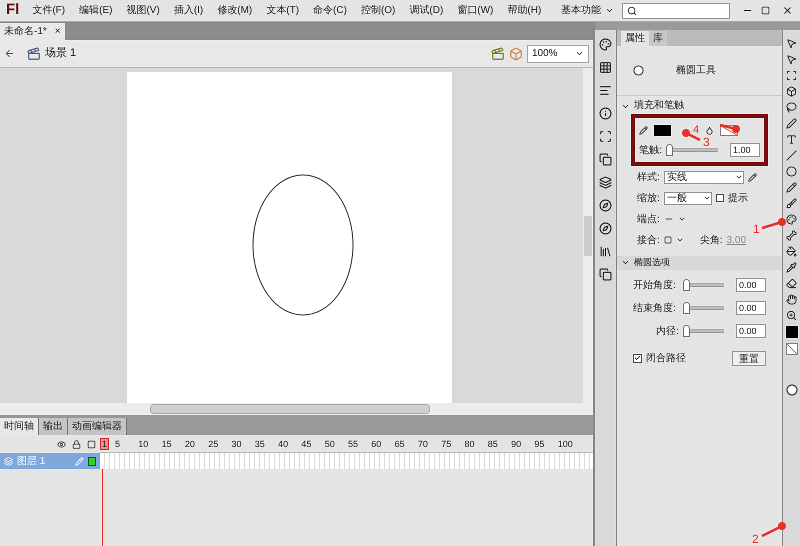 Image resolution: width=800 pixels, height=546 pixels. What do you see at coordinates (426, 10) in the screenshot?
I see `menu-item: 调试(D)` at bounding box center [426, 10].